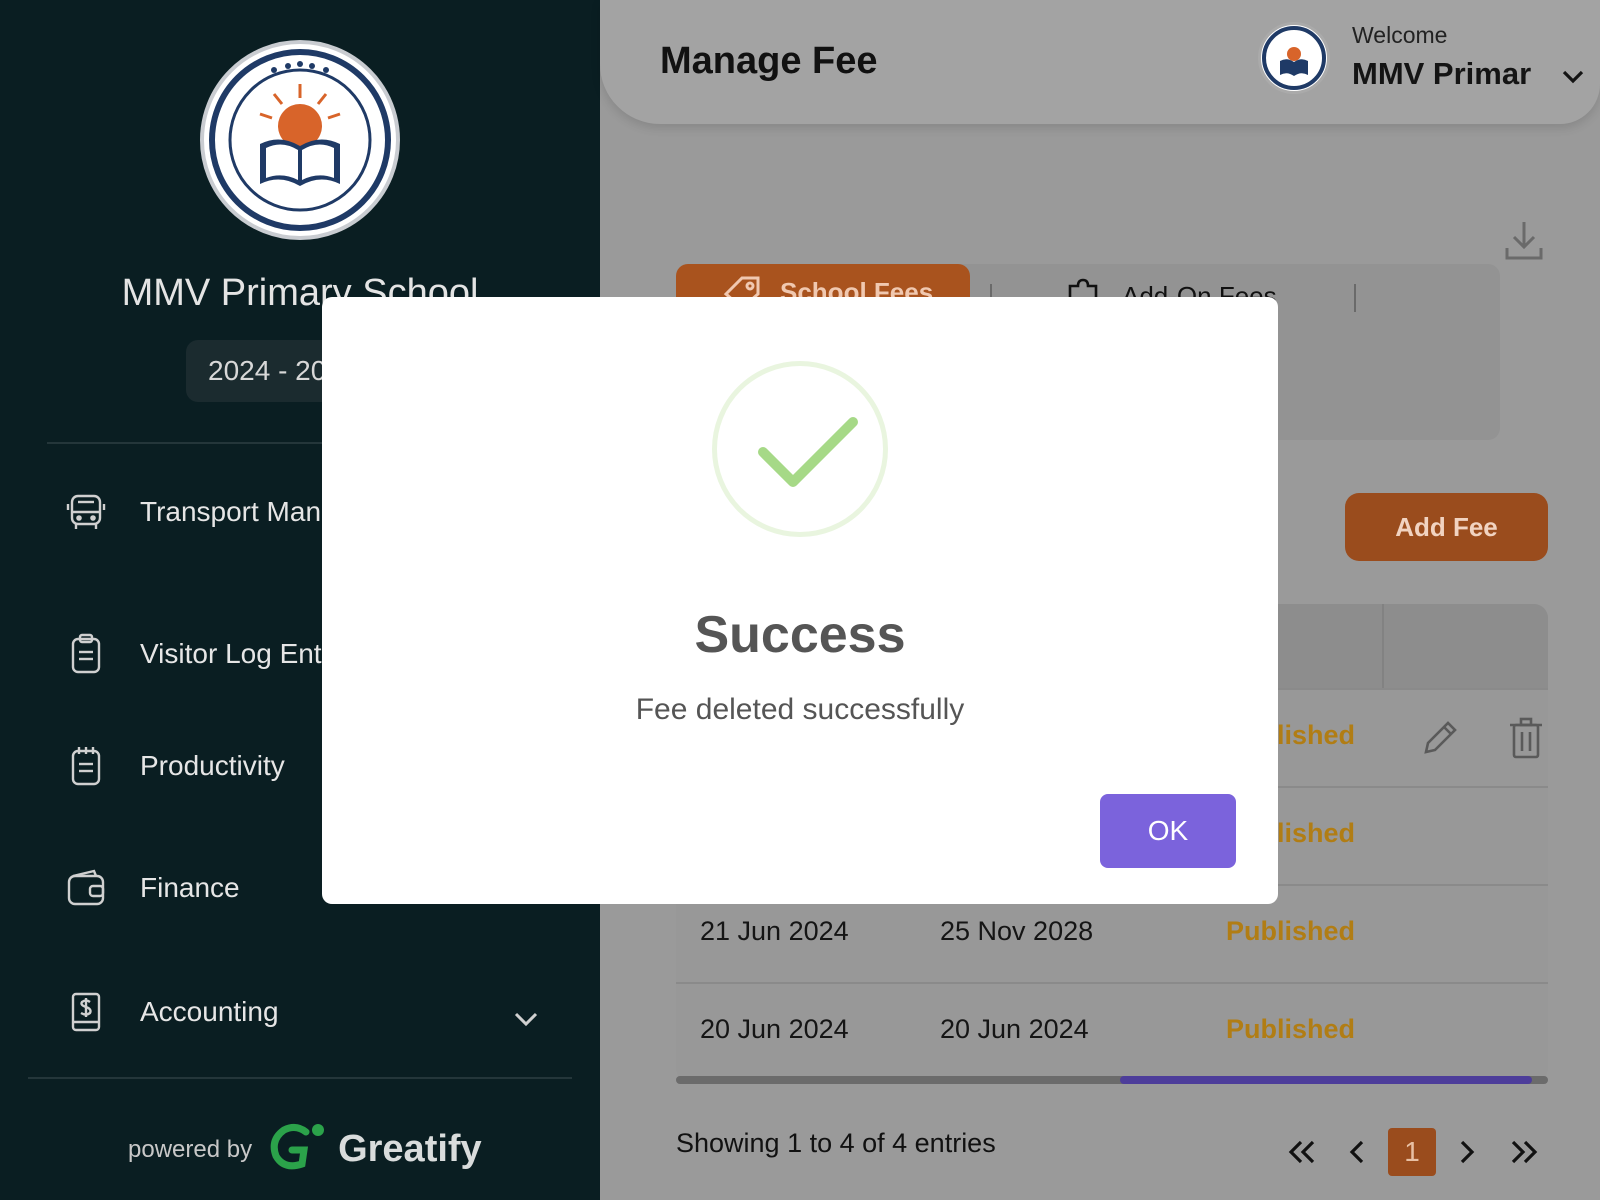  What do you see at coordinates (1014, 1029) in the screenshot?
I see `end-date-cell: 20 Jun 2024` at bounding box center [1014, 1029].